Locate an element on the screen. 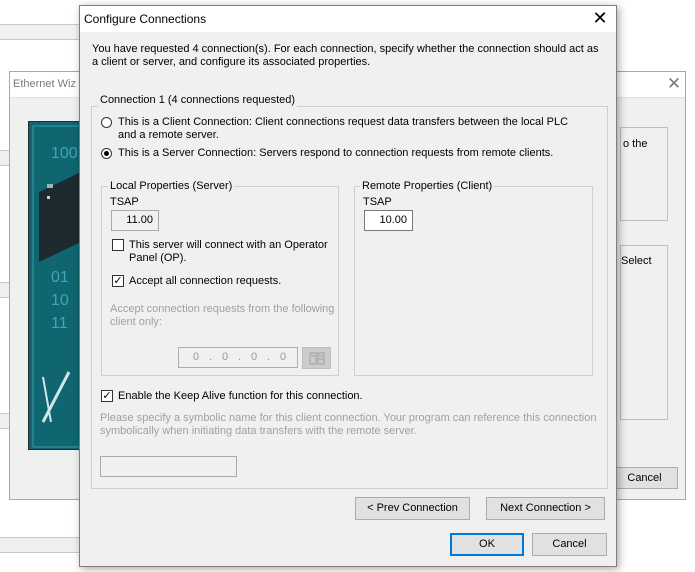  prev-connection-button: < Prev Connection is located at coordinates (412, 508).